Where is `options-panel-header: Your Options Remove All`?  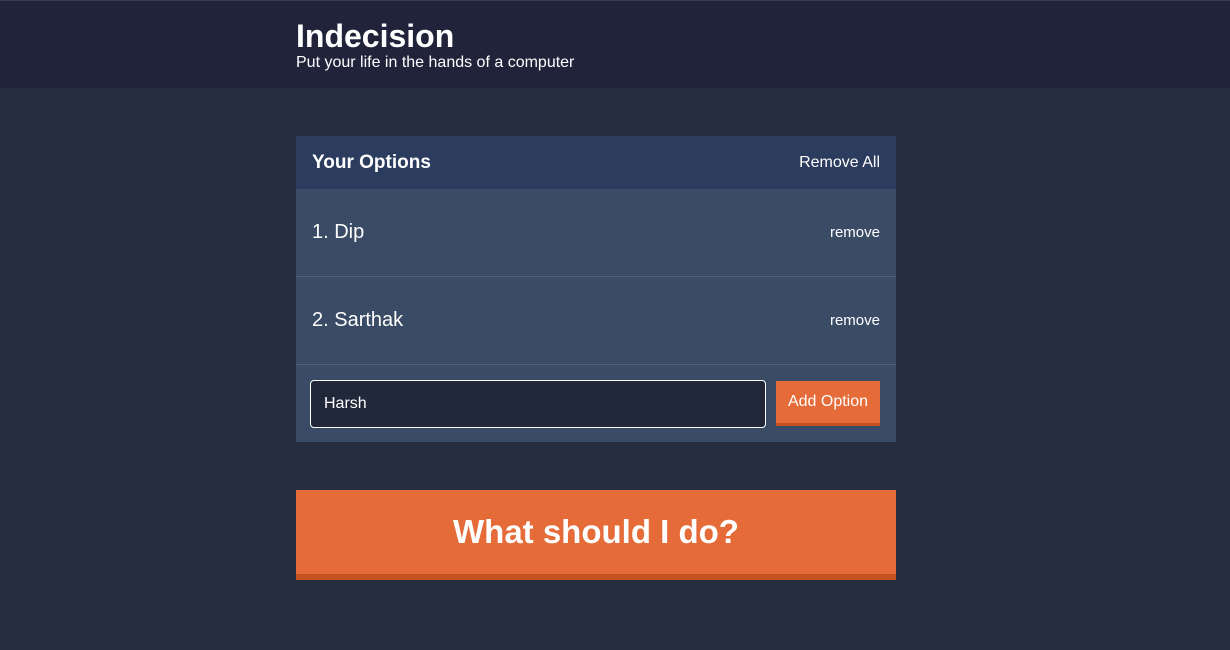
options-panel-header: Your Options Remove All is located at coordinates (596, 162).